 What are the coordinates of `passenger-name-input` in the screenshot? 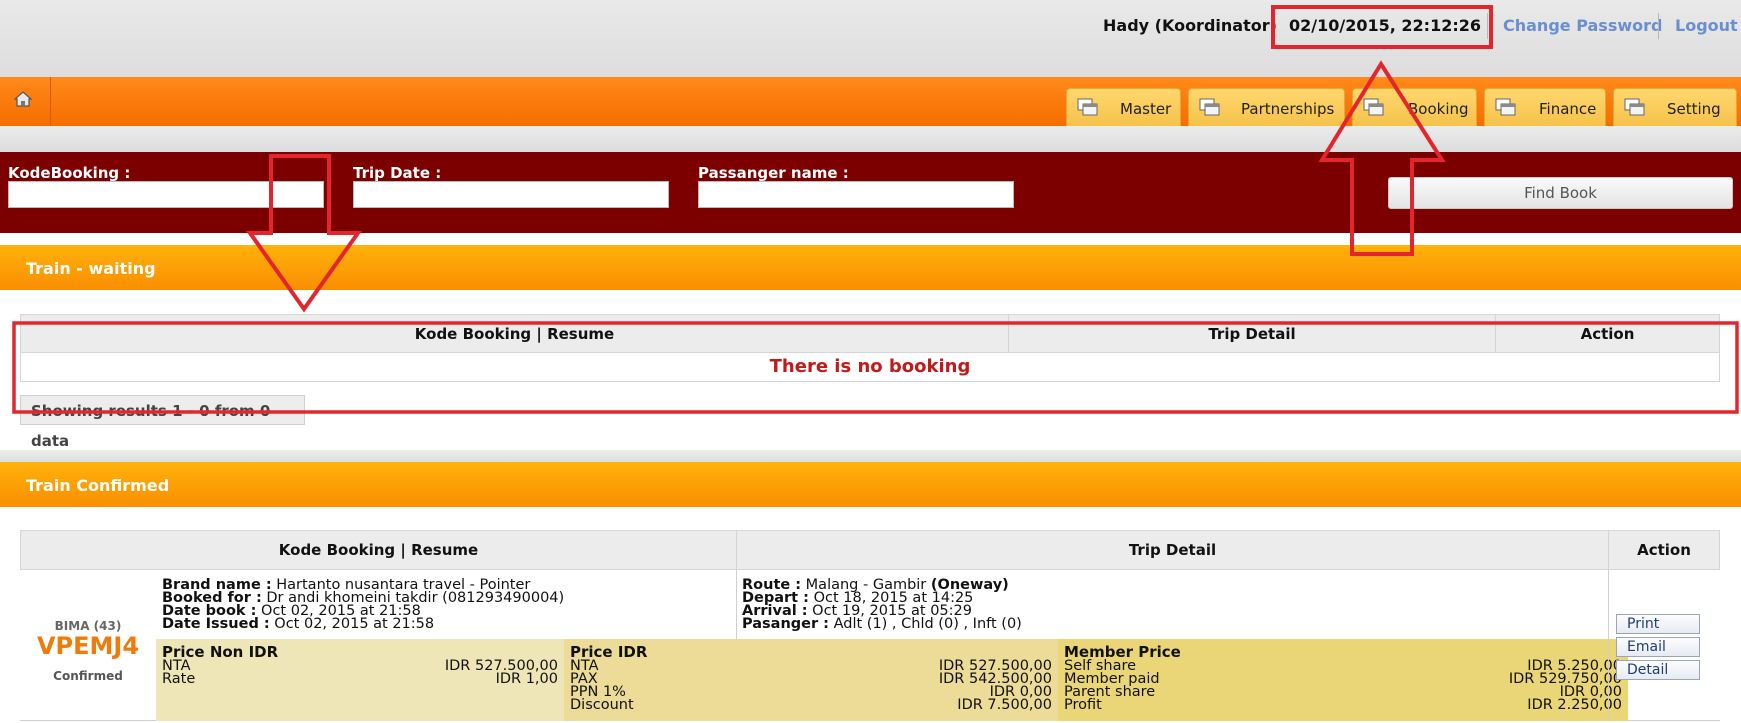 It's located at (856, 194).